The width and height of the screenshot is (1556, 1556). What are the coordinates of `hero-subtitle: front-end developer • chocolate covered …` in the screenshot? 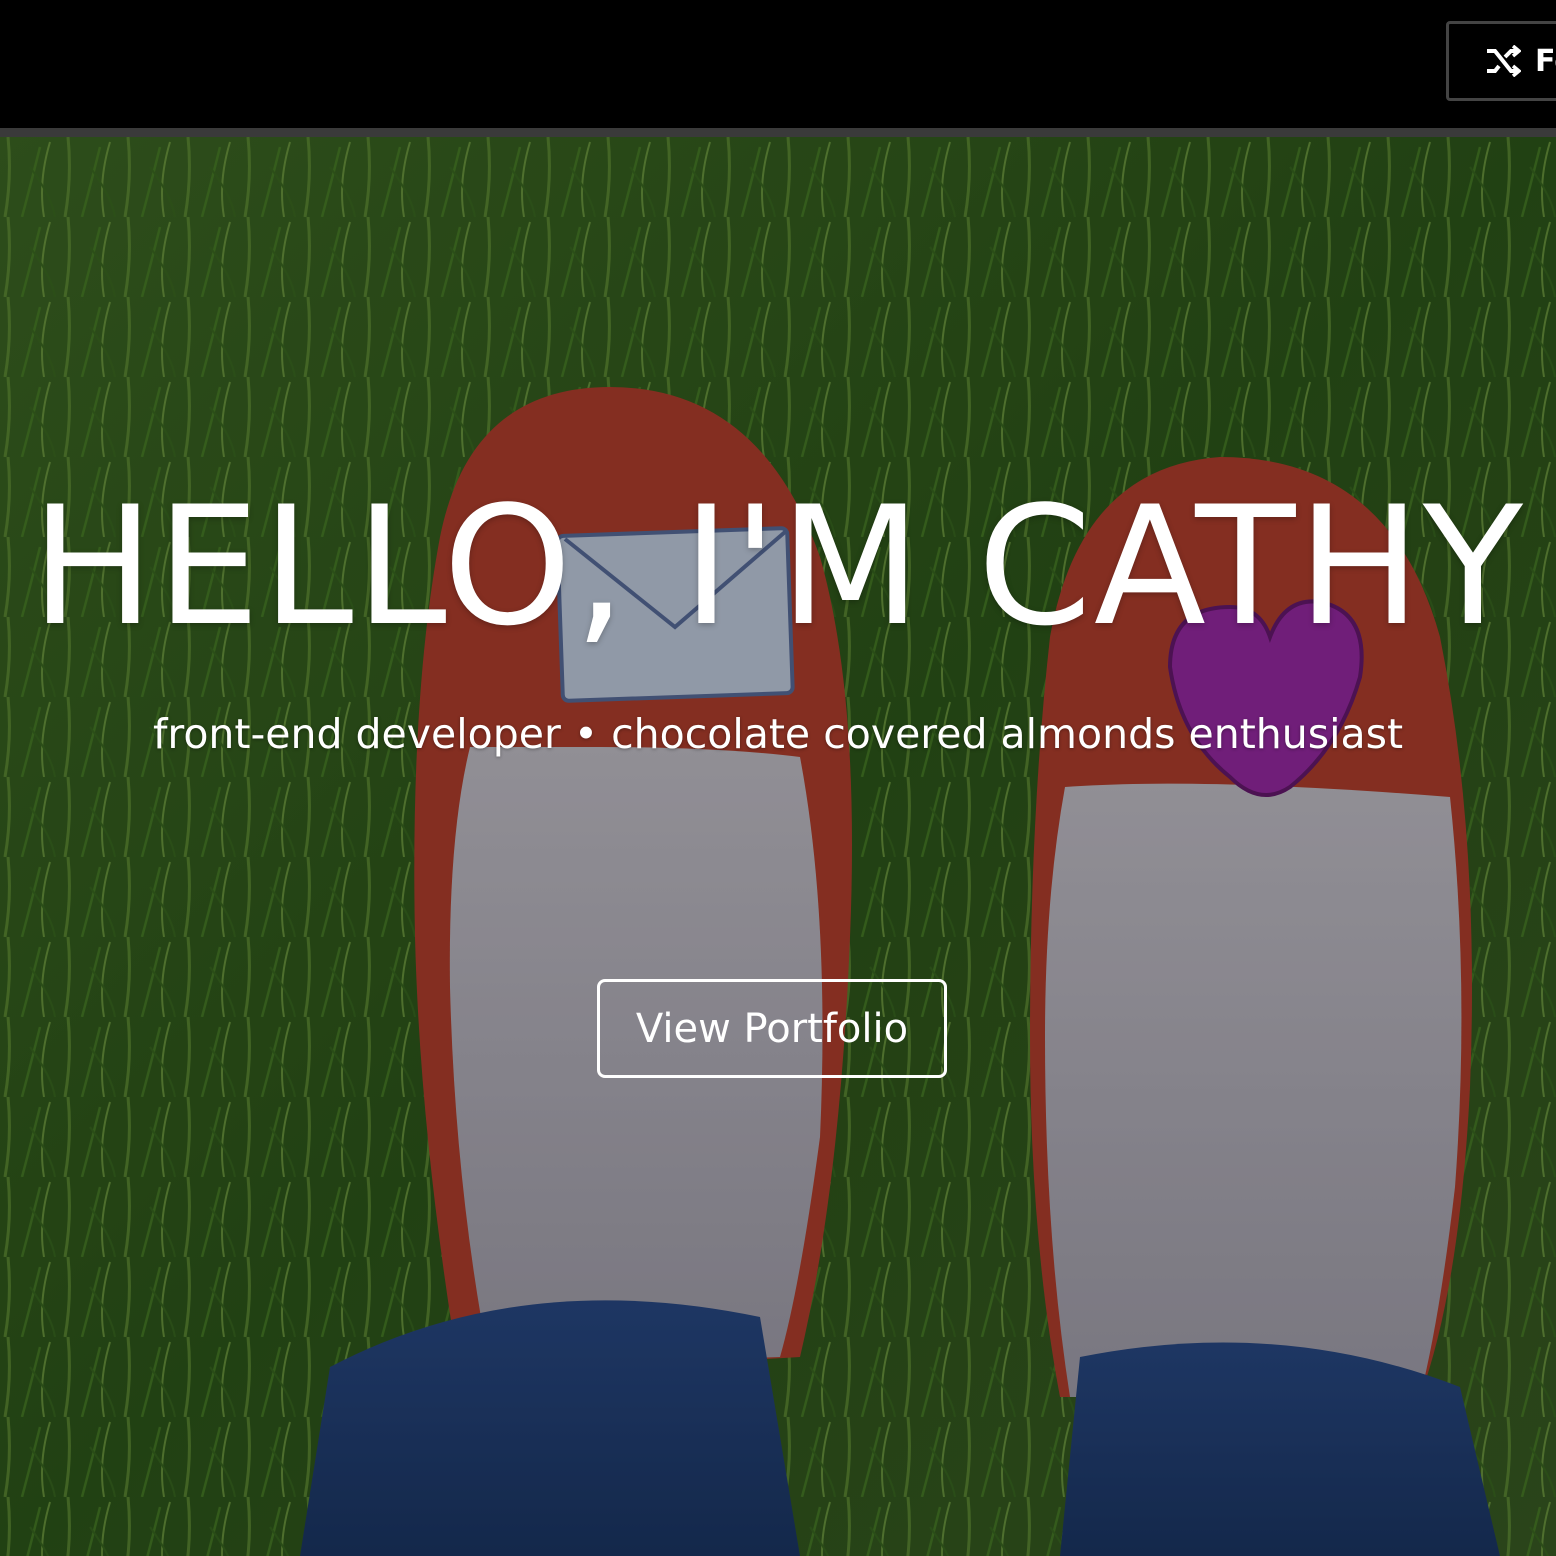 It's located at (778, 734).